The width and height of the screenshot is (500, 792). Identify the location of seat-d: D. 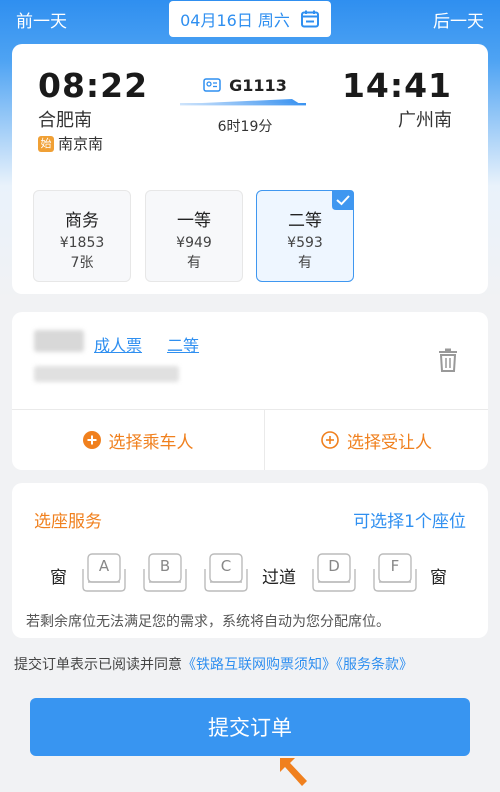
(334, 573).